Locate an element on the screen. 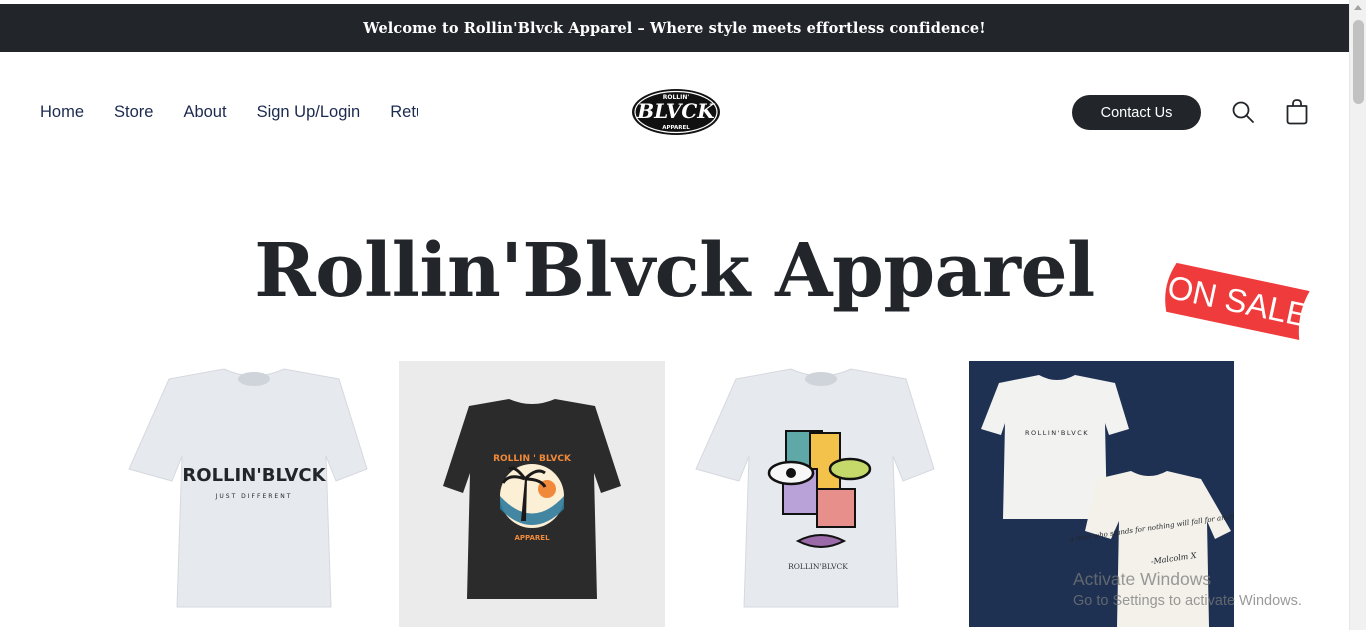  nav-home: Home is located at coordinates (62, 112).